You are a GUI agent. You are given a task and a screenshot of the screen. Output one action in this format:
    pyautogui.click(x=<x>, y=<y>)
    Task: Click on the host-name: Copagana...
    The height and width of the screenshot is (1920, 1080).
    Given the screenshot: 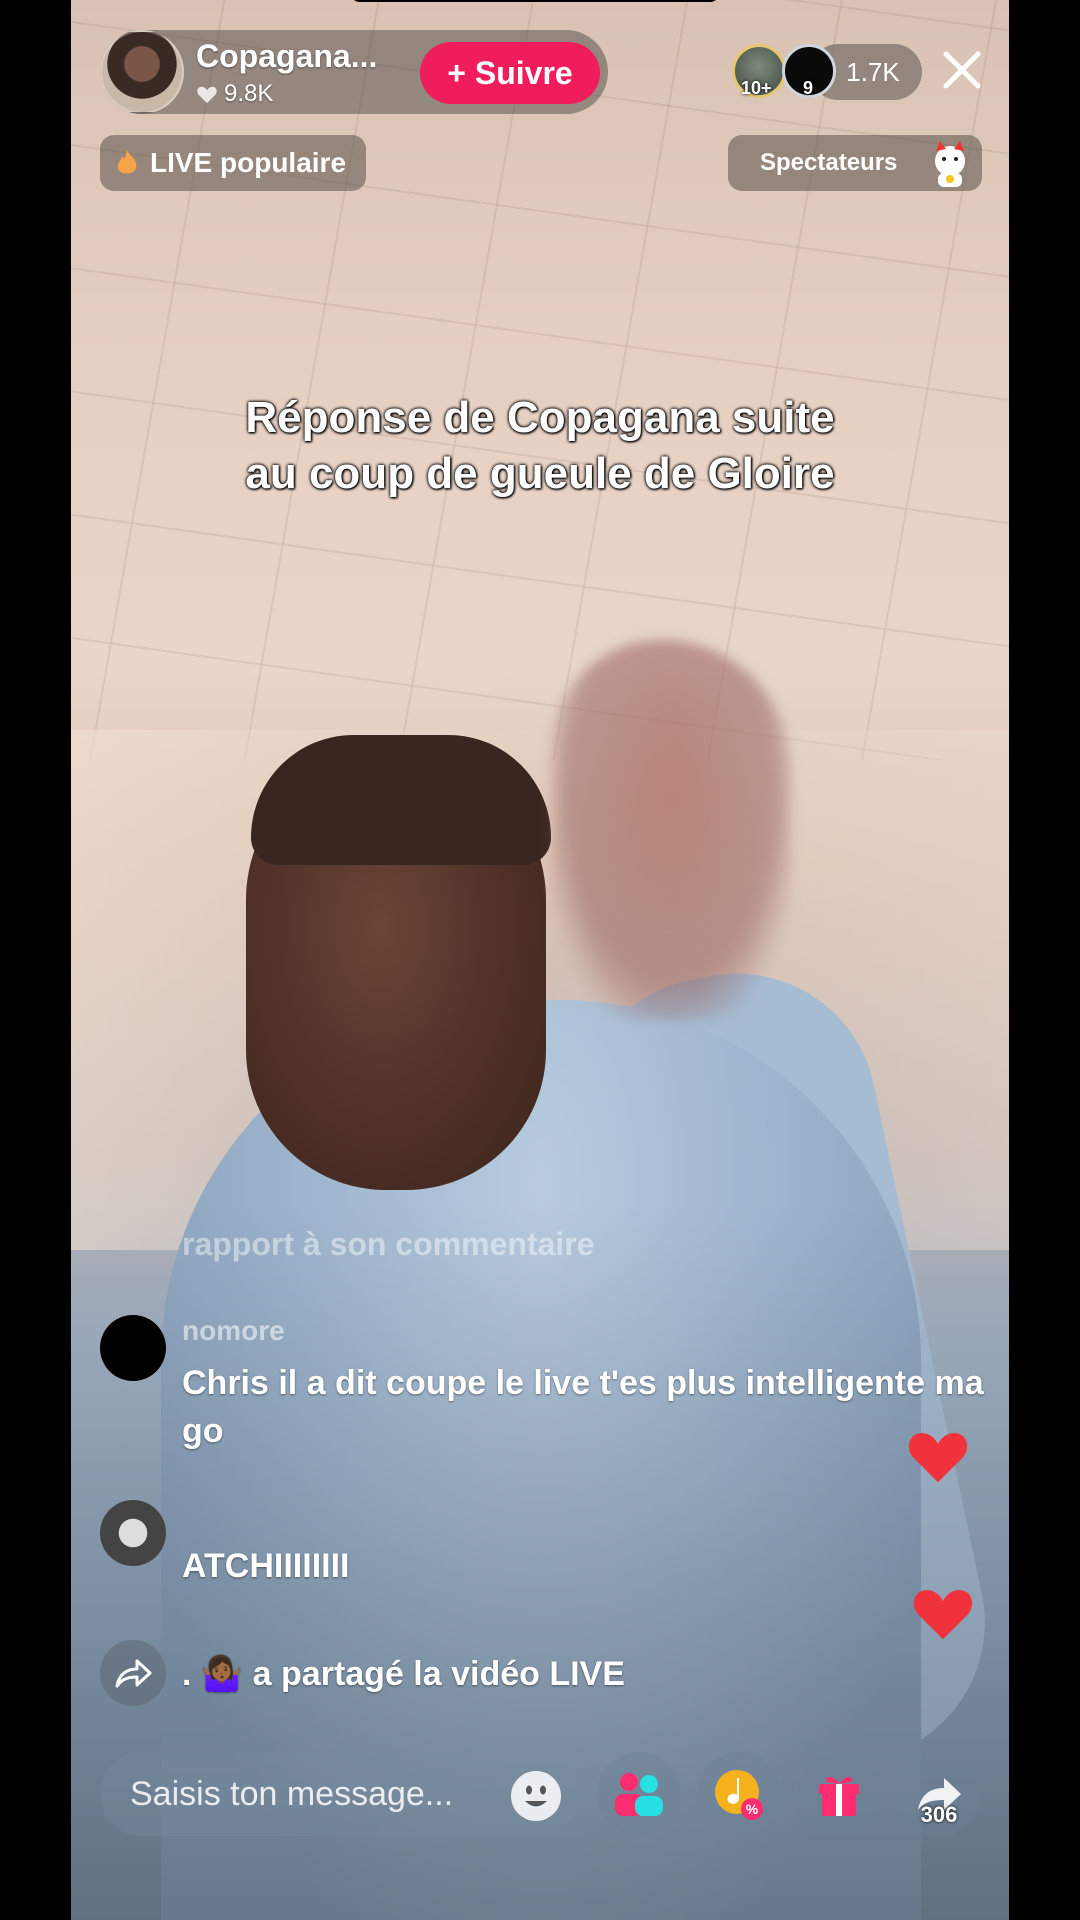 What is the action you would take?
    pyautogui.click(x=306, y=56)
    